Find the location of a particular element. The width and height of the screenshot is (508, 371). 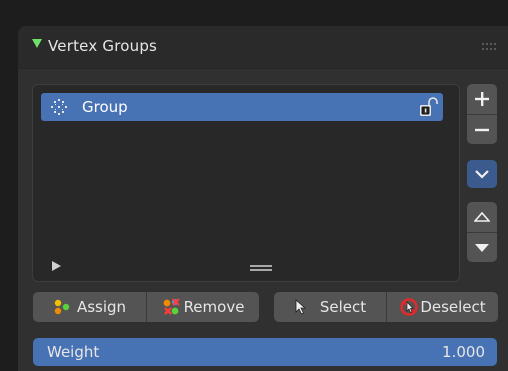

minus-icon is located at coordinates (482, 129).